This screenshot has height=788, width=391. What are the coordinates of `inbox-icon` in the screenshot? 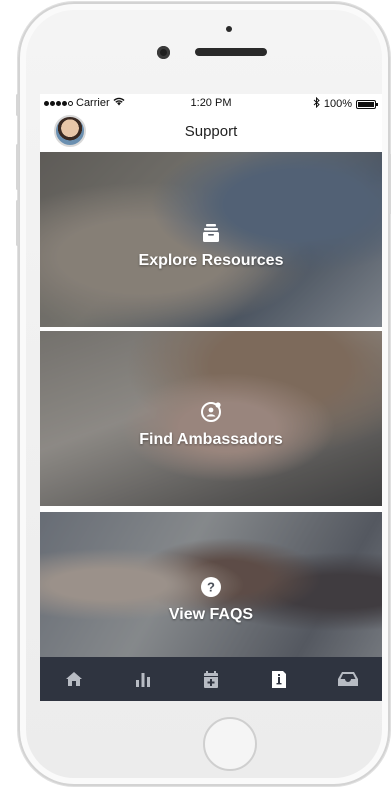 It's located at (347, 679).